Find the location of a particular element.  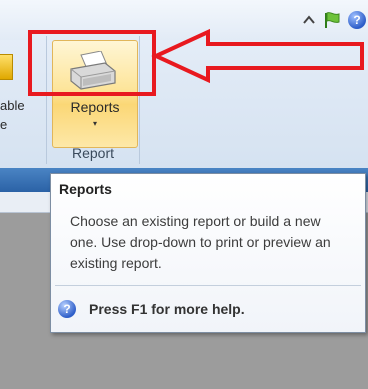

flag-icon is located at coordinates (332, 20).